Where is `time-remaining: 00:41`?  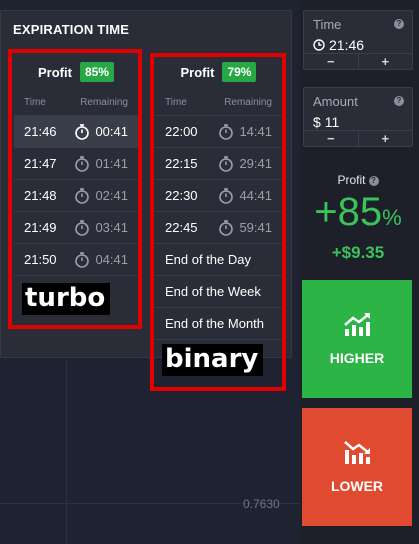
time-remaining: 00:41 is located at coordinates (111, 131).